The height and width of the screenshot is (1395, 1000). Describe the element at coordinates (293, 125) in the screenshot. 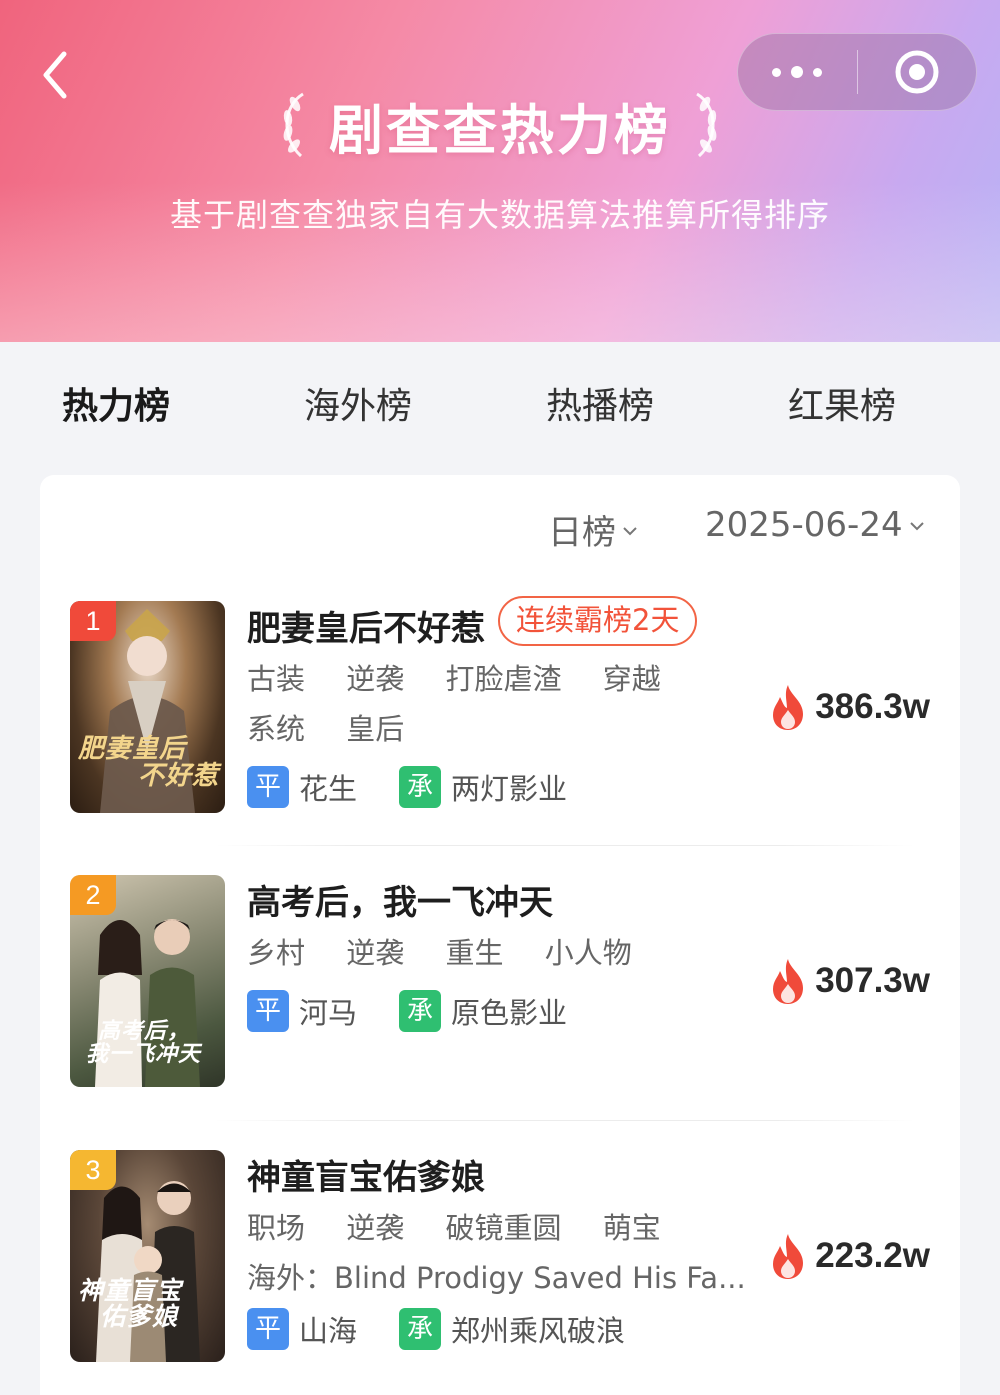

I see `laurel-left-icon` at that location.